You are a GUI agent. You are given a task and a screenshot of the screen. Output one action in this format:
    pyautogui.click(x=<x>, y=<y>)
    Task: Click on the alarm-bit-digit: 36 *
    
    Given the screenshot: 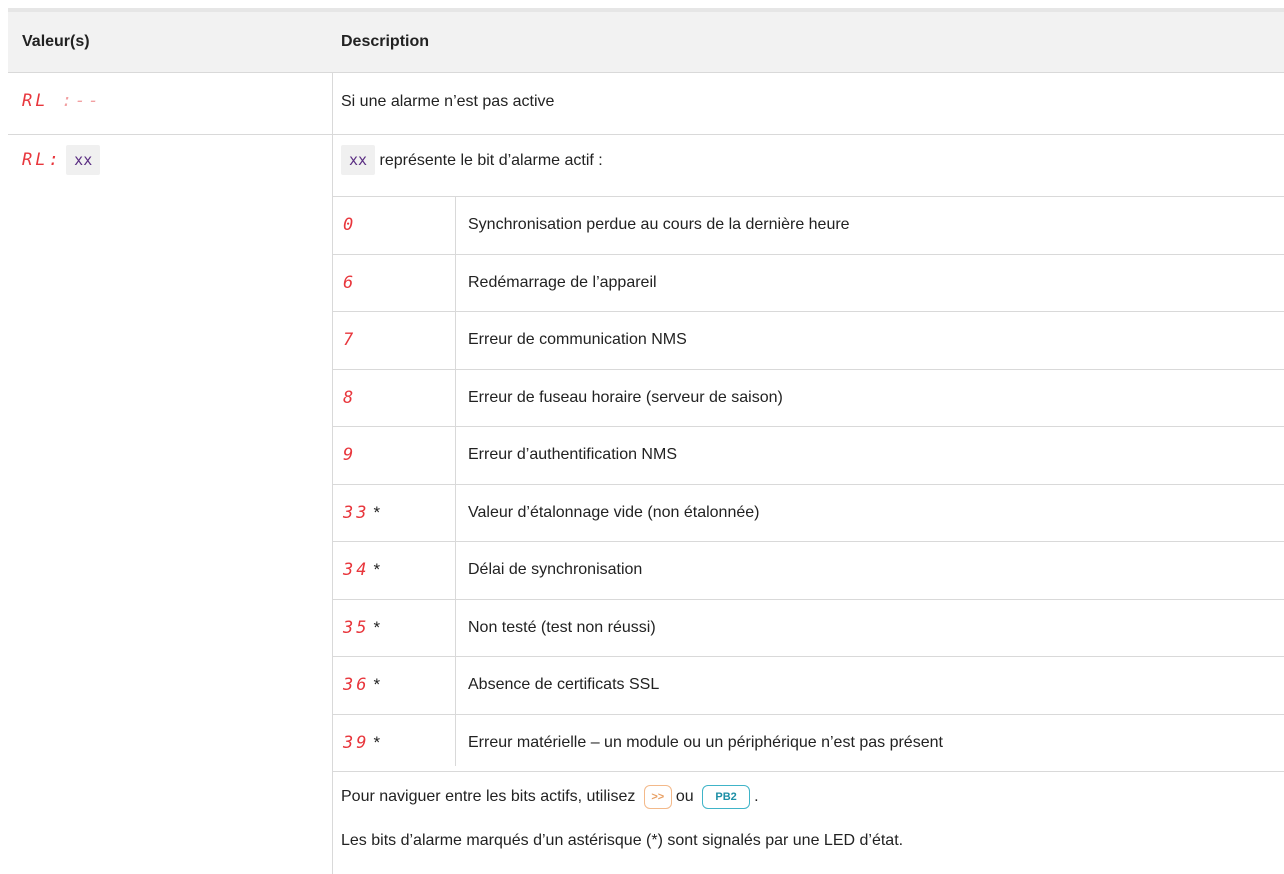 What is the action you would take?
    pyautogui.click(x=361, y=685)
    